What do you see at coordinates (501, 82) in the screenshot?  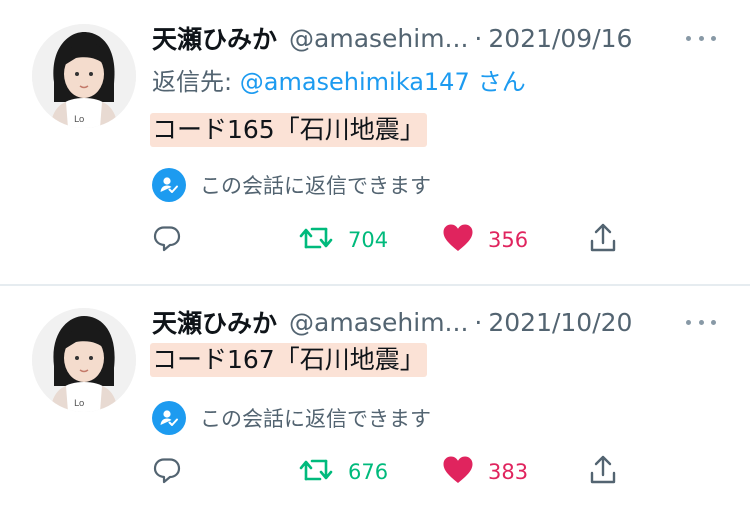 I see `reply-to-suffix: さん` at bounding box center [501, 82].